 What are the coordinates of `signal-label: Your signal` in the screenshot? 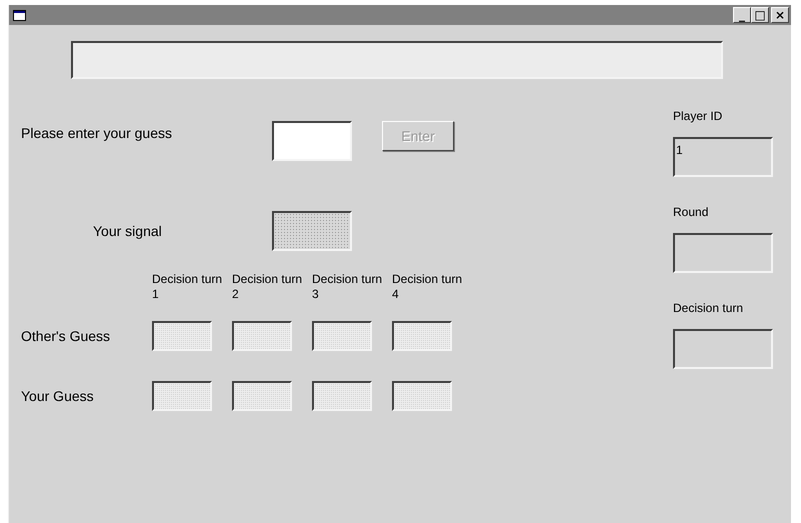 It's located at (127, 231).